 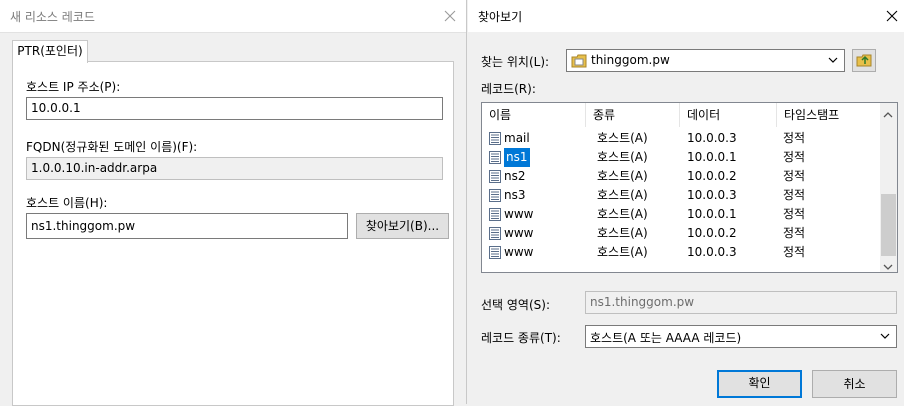 I want to click on column-header-data: 데이터, so click(x=728, y=115).